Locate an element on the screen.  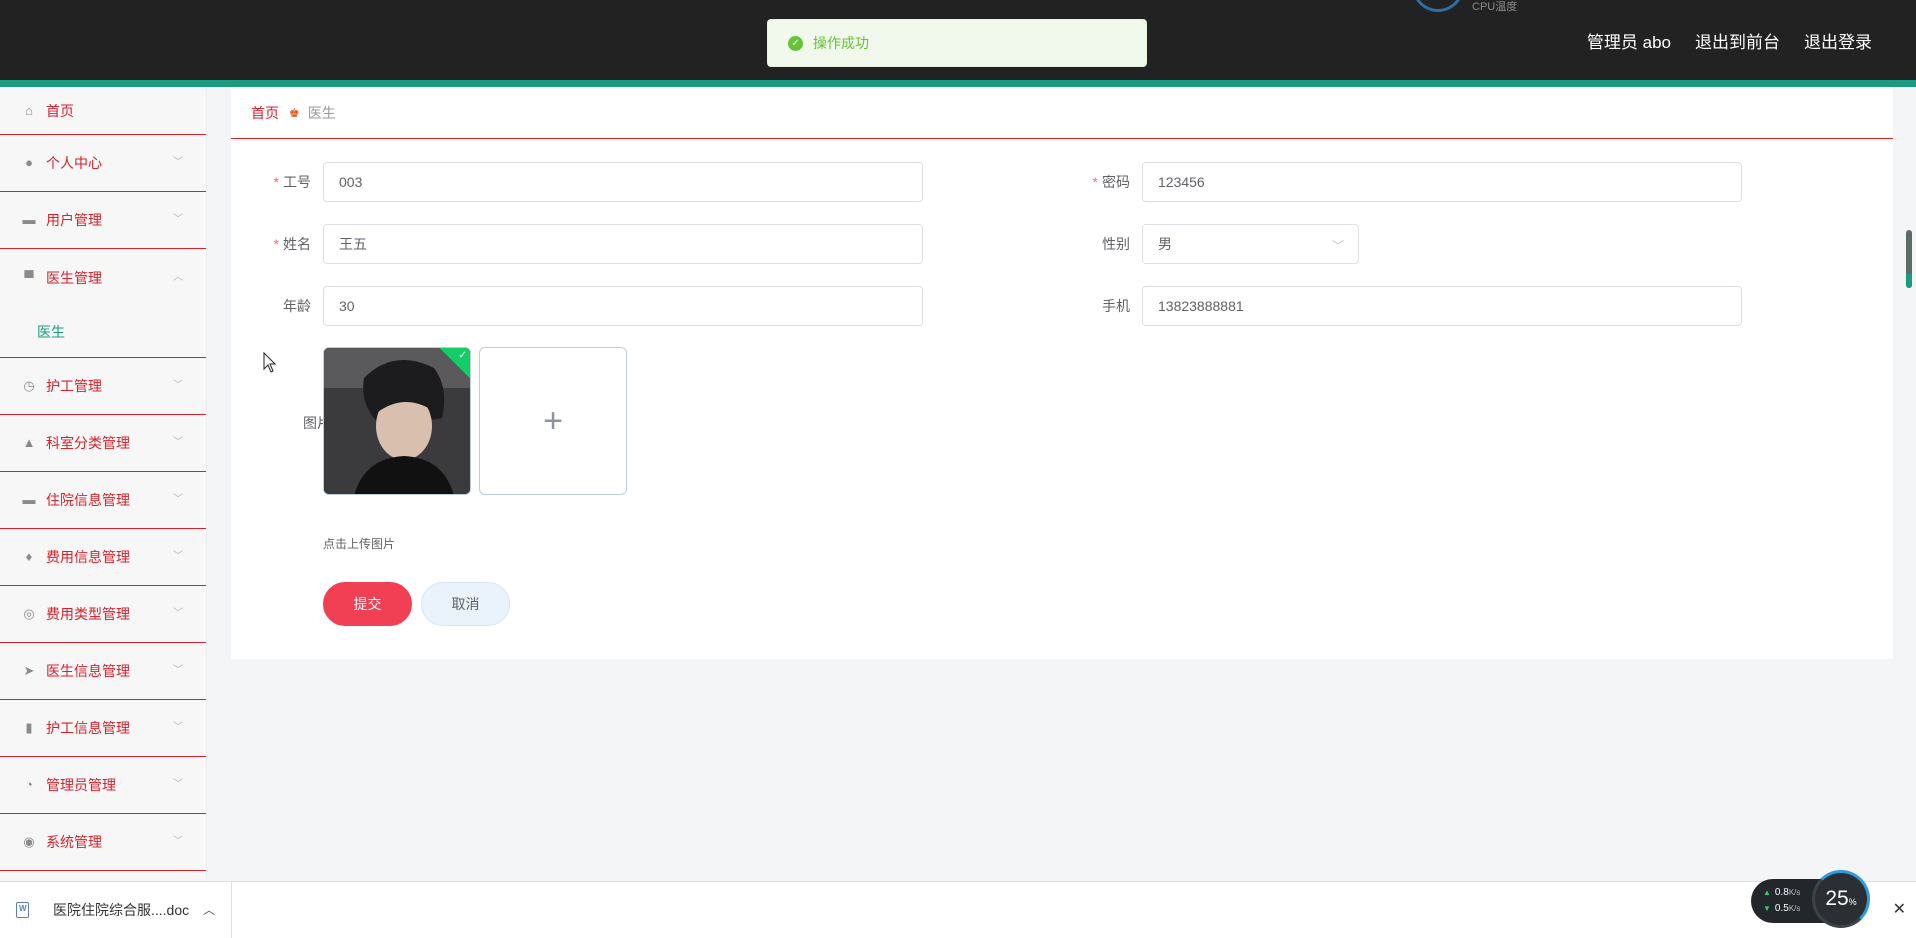
sidebar-item-nurse-info: ▮ 护工信息管理 ﹀ is located at coordinates (103, 728).